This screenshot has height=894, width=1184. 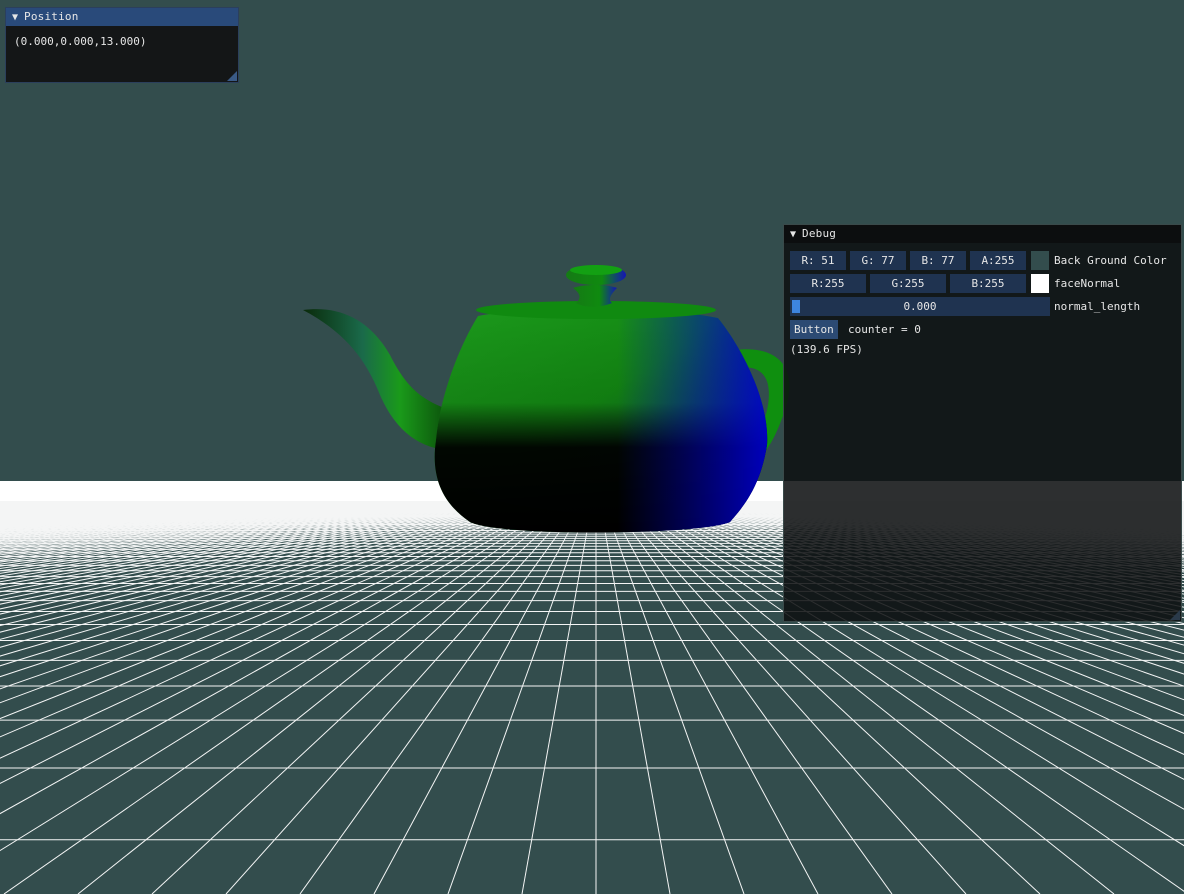 I want to click on slider-grab-handle, so click(x=796, y=306).